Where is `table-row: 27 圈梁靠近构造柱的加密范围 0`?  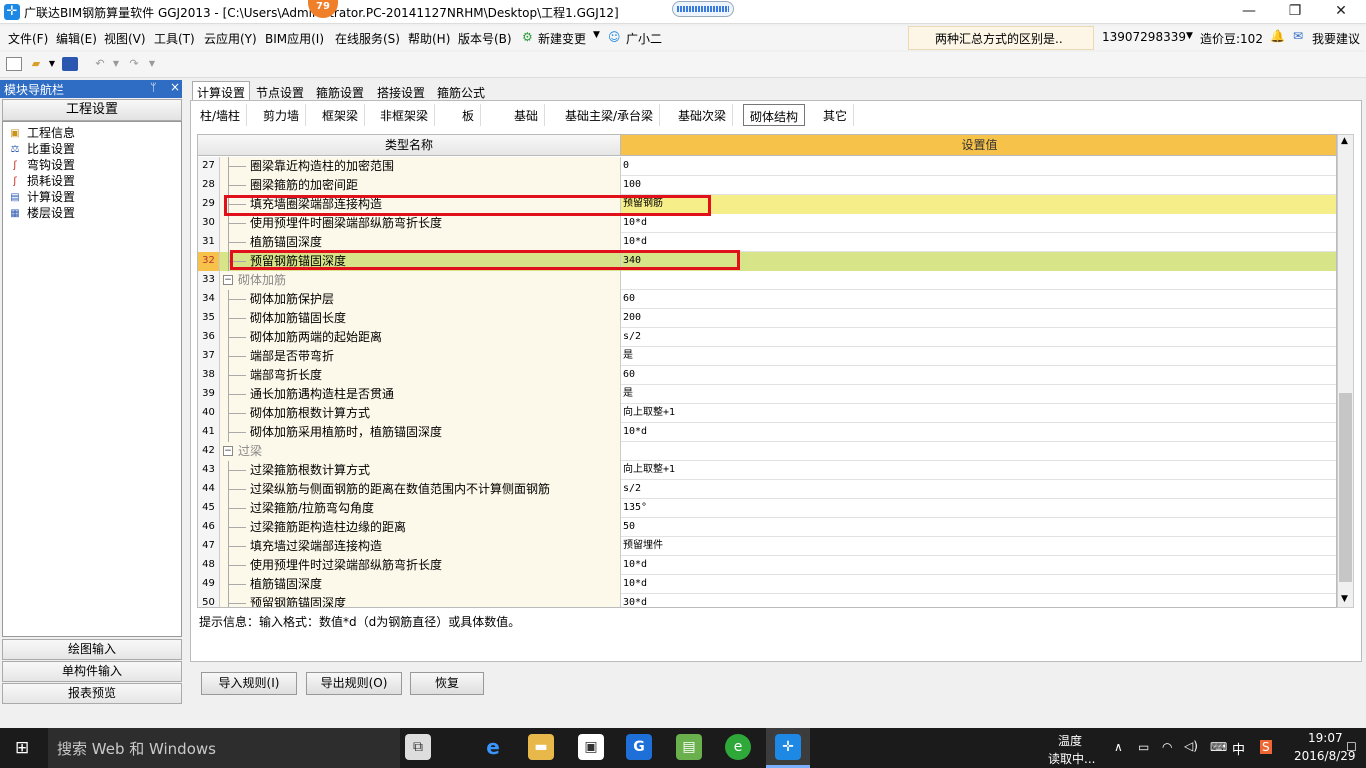 table-row: 27 圈梁靠近构造柱的加密范围 0 is located at coordinates (767, 166).